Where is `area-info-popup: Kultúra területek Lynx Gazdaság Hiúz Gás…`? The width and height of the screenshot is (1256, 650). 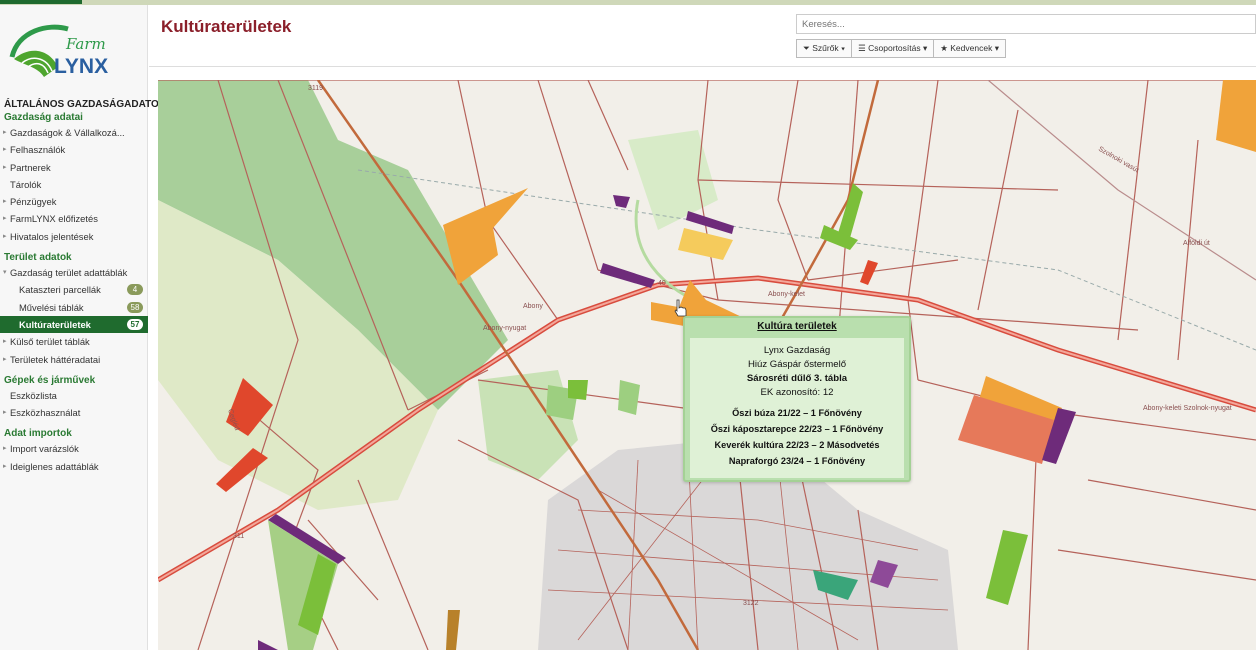
area-info-popup: Kultúra területek Lynx Gazdaság Hiúz Gás… is located at coordinates (797, 399).